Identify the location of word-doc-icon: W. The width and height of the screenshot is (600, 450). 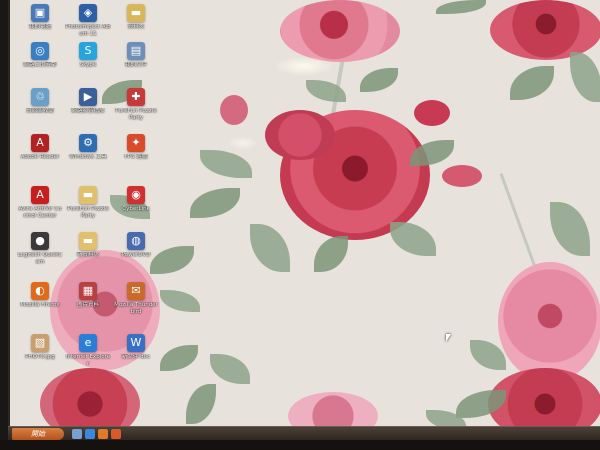
(136, 343).